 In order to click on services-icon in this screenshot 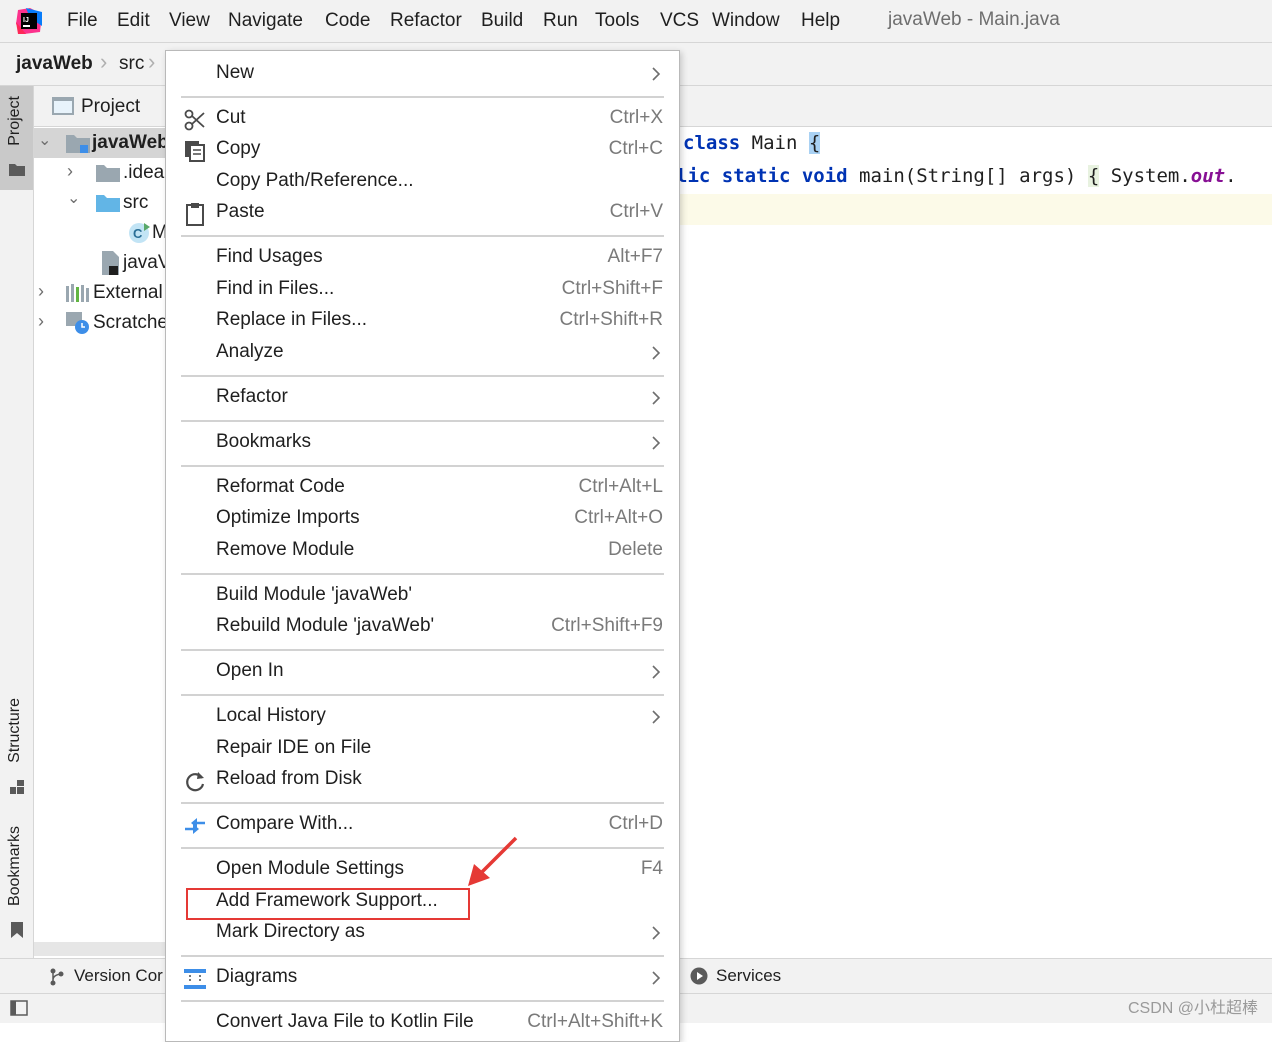, I will do `click(699, 976)`.